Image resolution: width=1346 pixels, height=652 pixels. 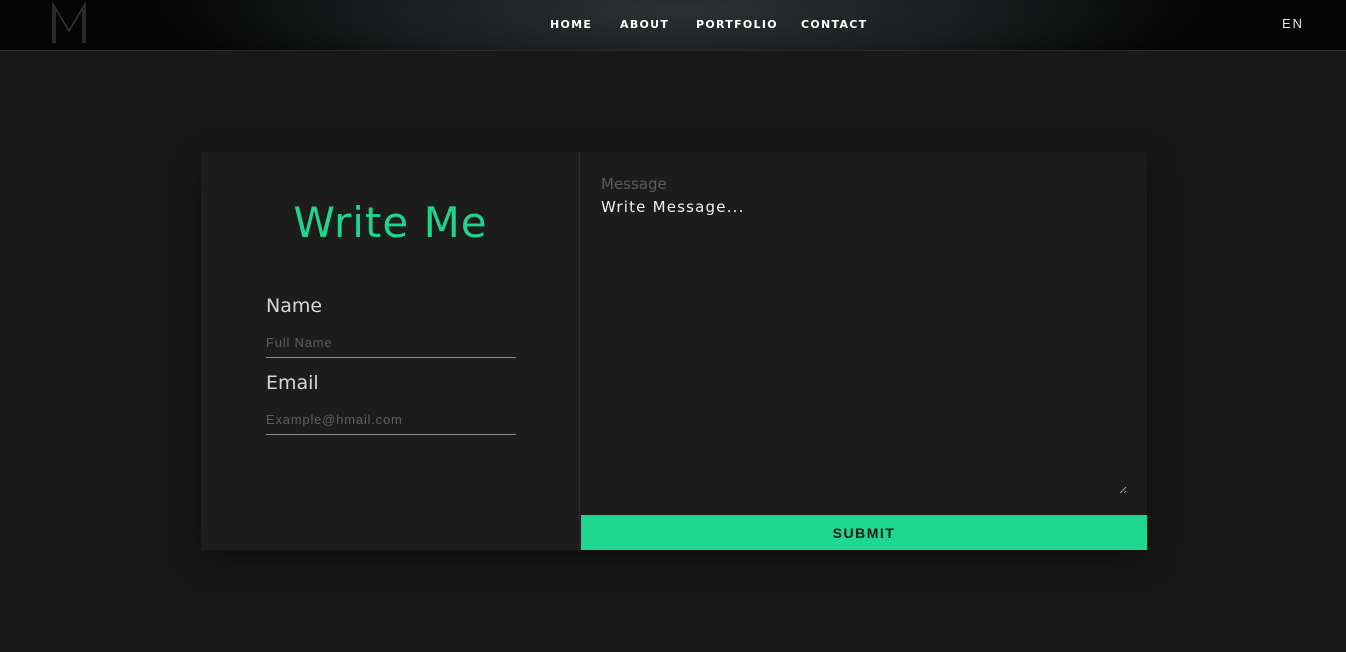 I want to click on submit-button: SUBMIT, so click(x=864, y=532).